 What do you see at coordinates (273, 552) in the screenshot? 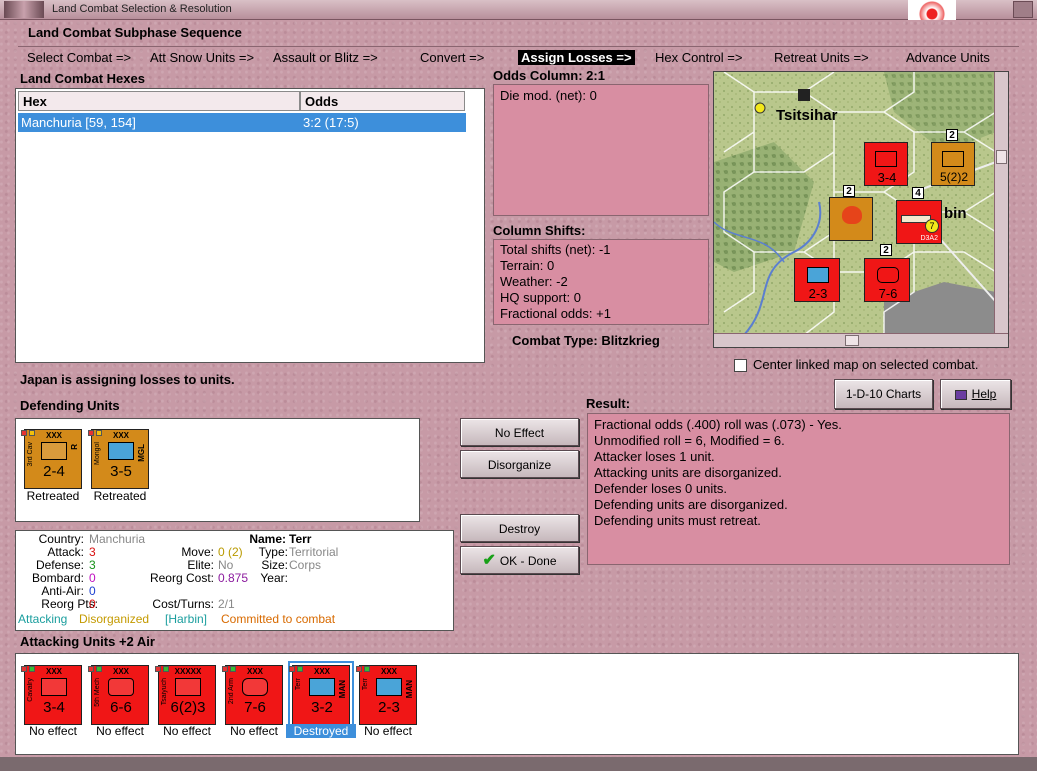
I see `type-label: Type:` at bounding box center [273, 552].